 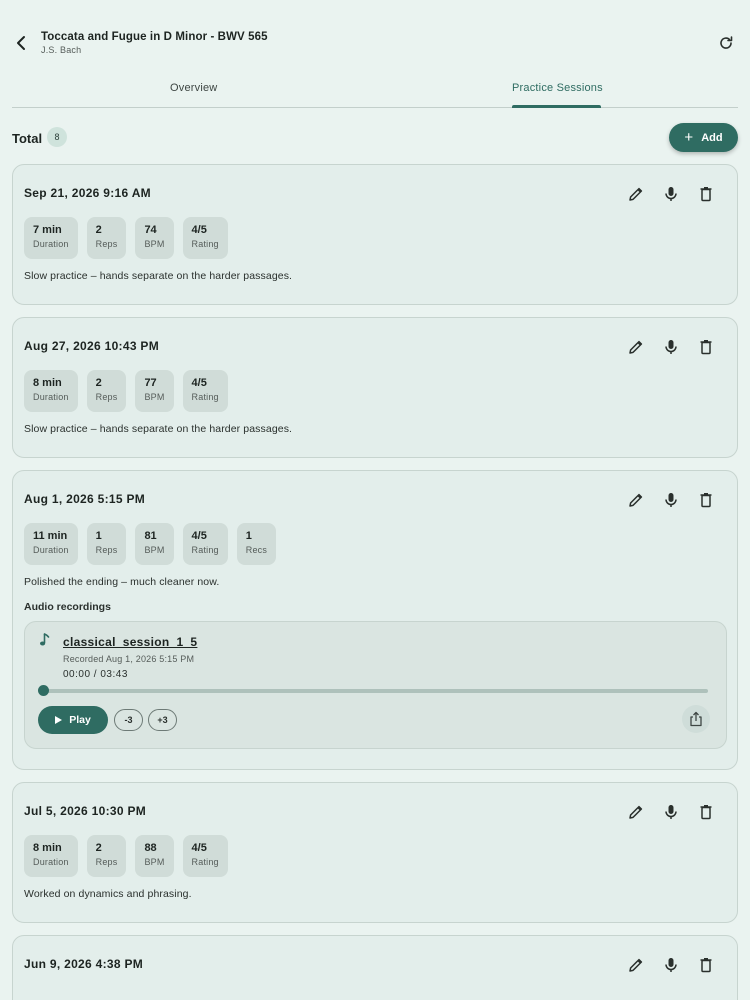 What do you see at coordinates (375, 691) in the screenshot?
I see `playback-progress-track` at bounding box center [375, 691].